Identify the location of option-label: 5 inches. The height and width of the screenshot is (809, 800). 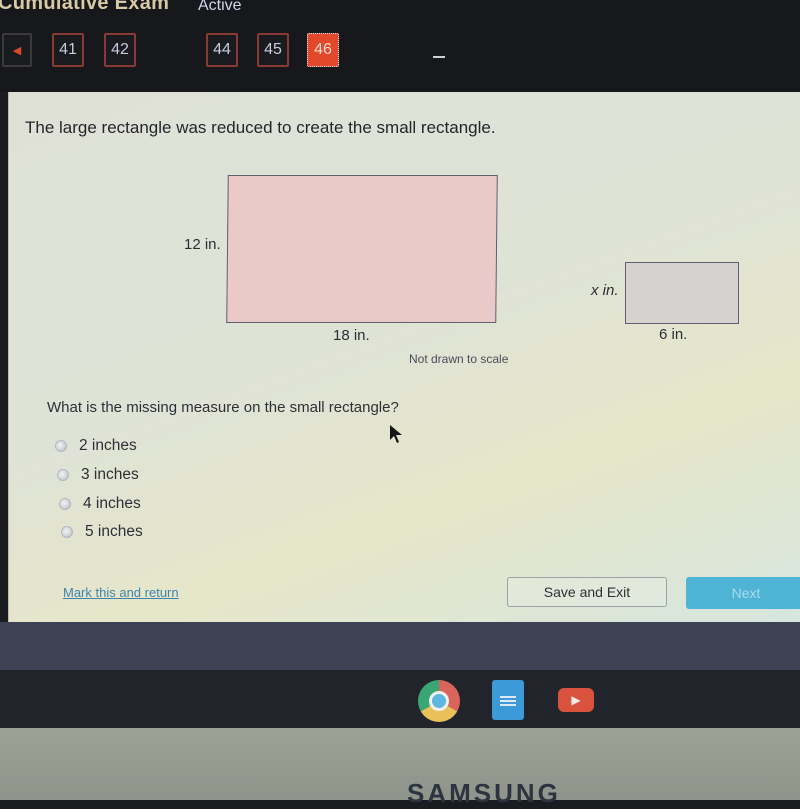
(114, 531).